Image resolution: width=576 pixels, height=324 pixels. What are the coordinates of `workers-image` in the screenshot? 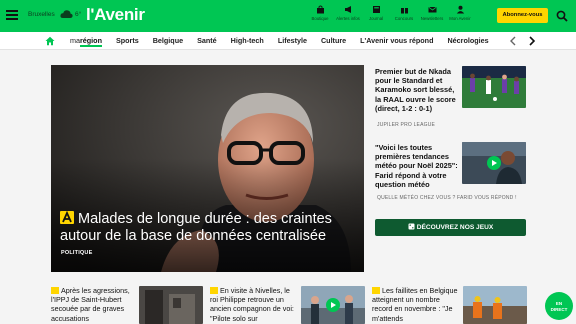 It's located at (495, 305).